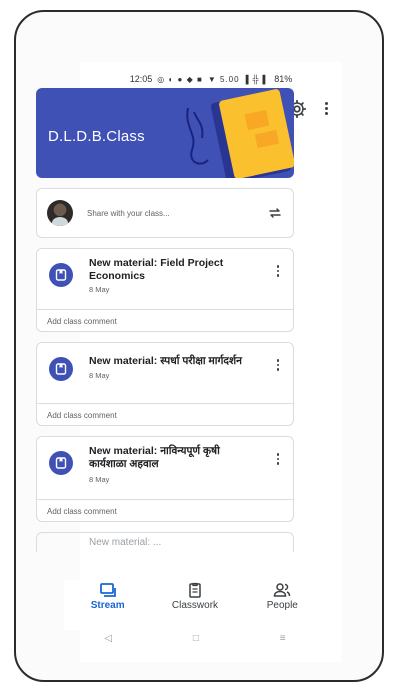 This screenshot has width=396, height=691. I want to click on recents-button: ≡, so click(283, 638).